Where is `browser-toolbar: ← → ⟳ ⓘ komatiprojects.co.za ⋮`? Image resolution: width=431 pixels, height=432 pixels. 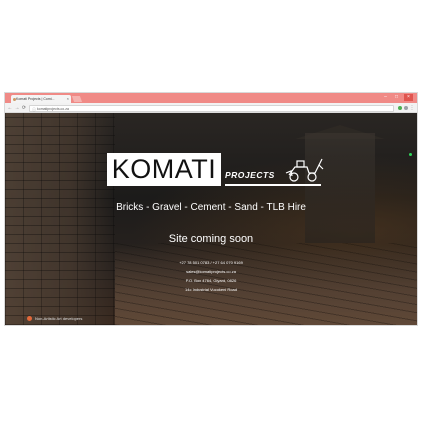
browser-toolbar: ← → ⟳ ⓘ komatiprojects.co.za ⋮ is located at coordinates (211, 108).